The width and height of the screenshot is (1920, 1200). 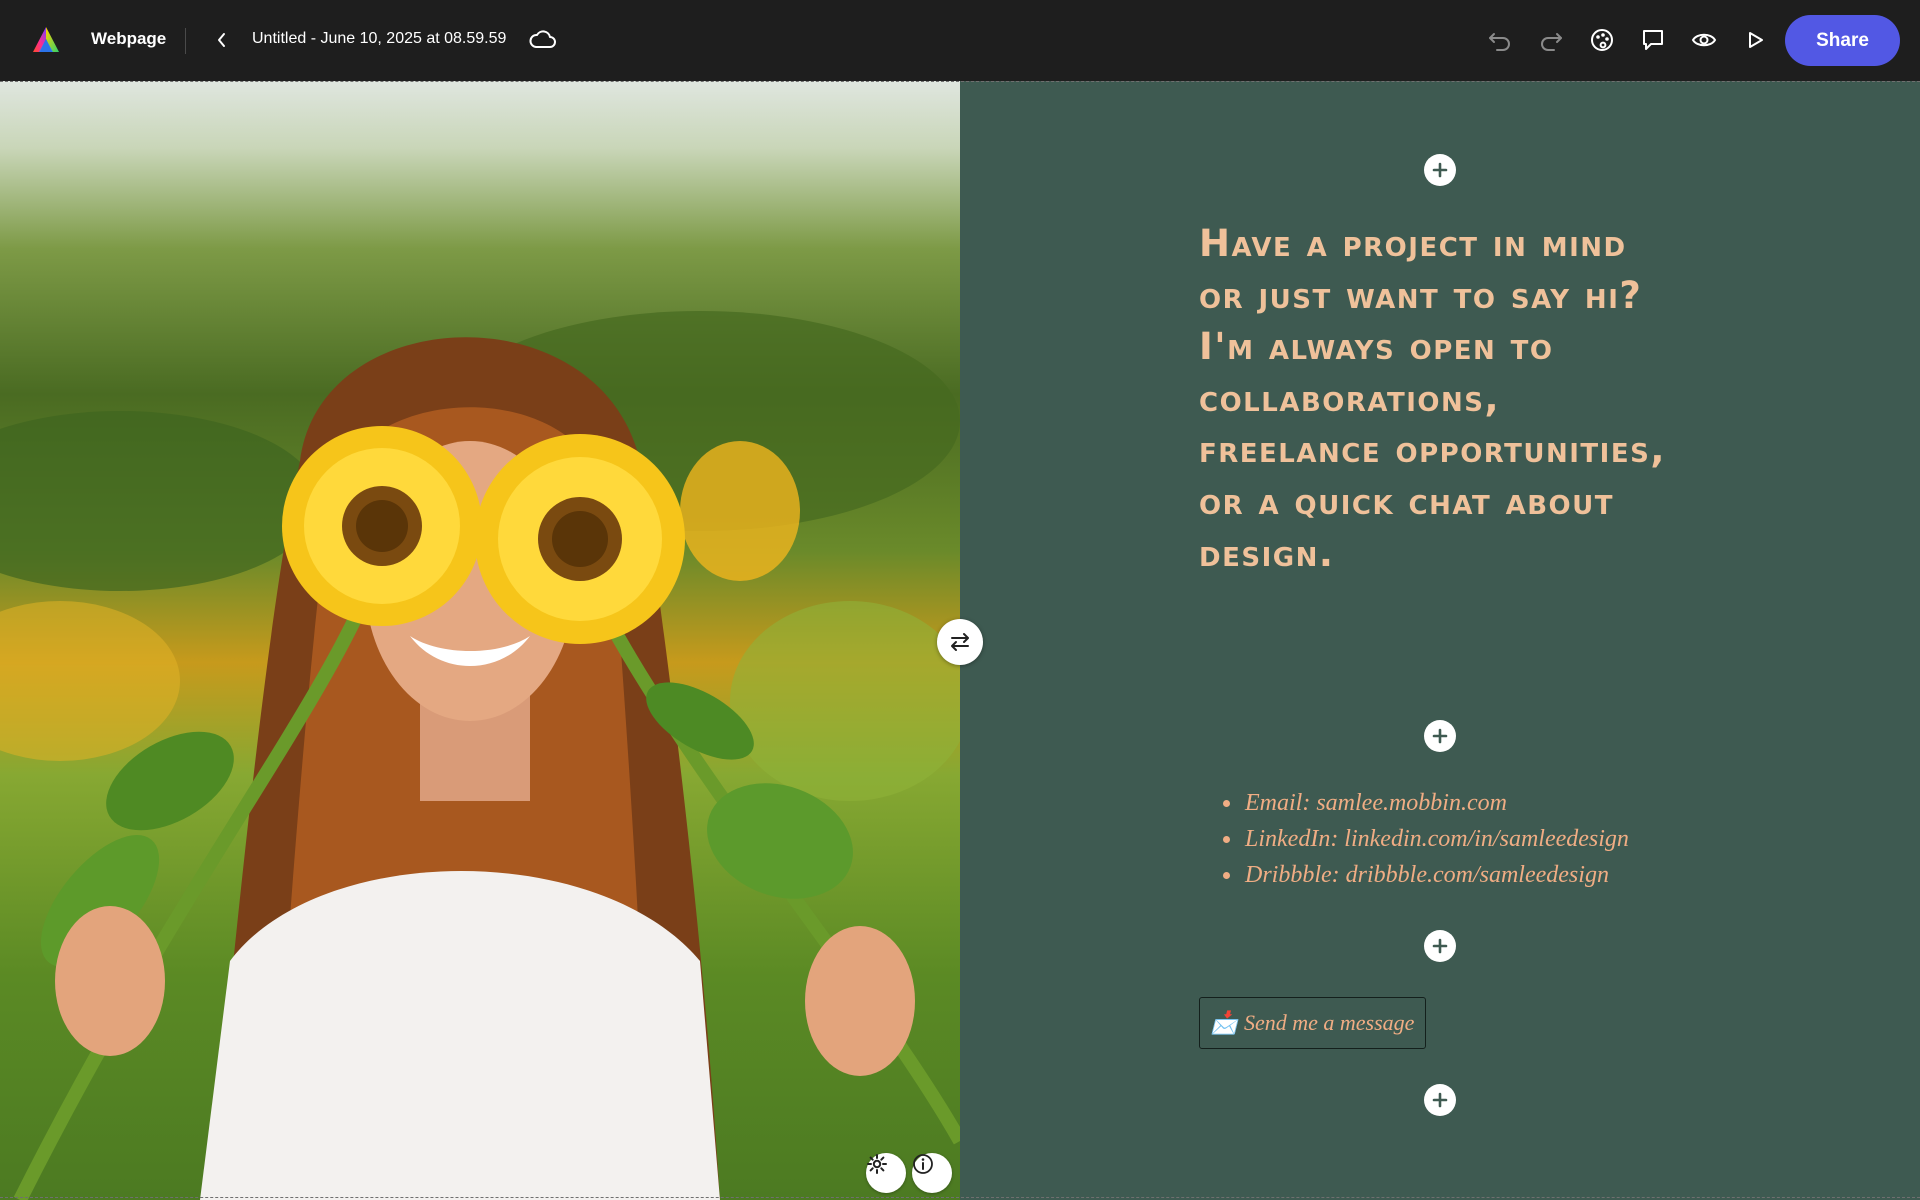 I want to click on comment-button, so click(x=1653, y=40).